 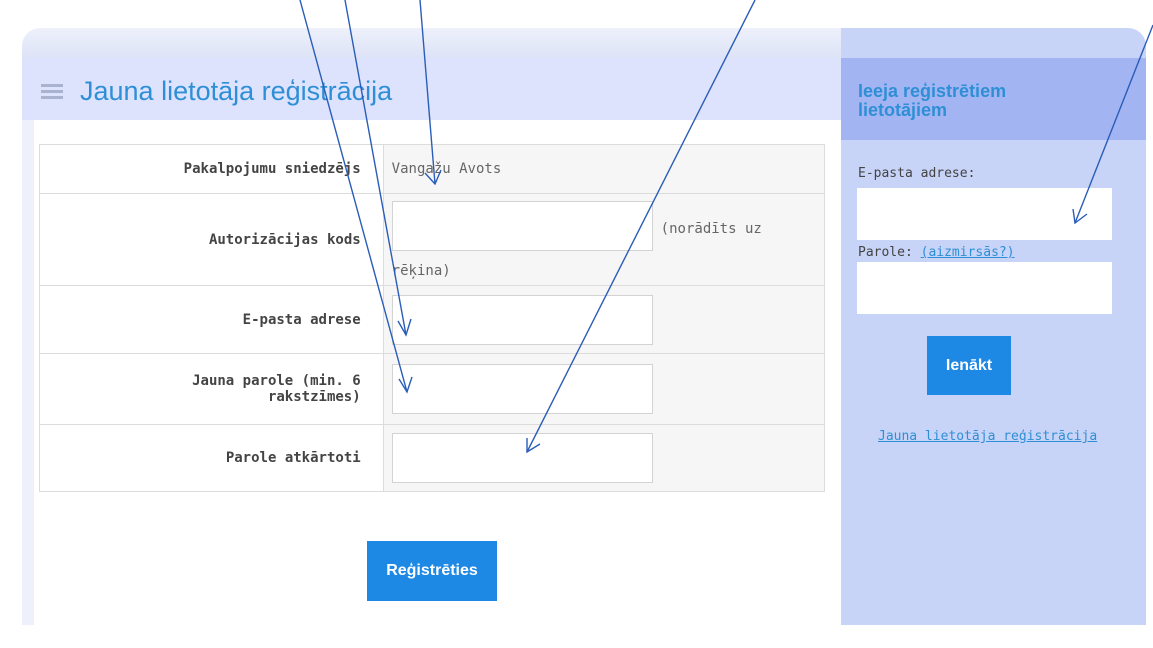 I want to click on arrow-to-auth-code, so click(x=430, y=93).